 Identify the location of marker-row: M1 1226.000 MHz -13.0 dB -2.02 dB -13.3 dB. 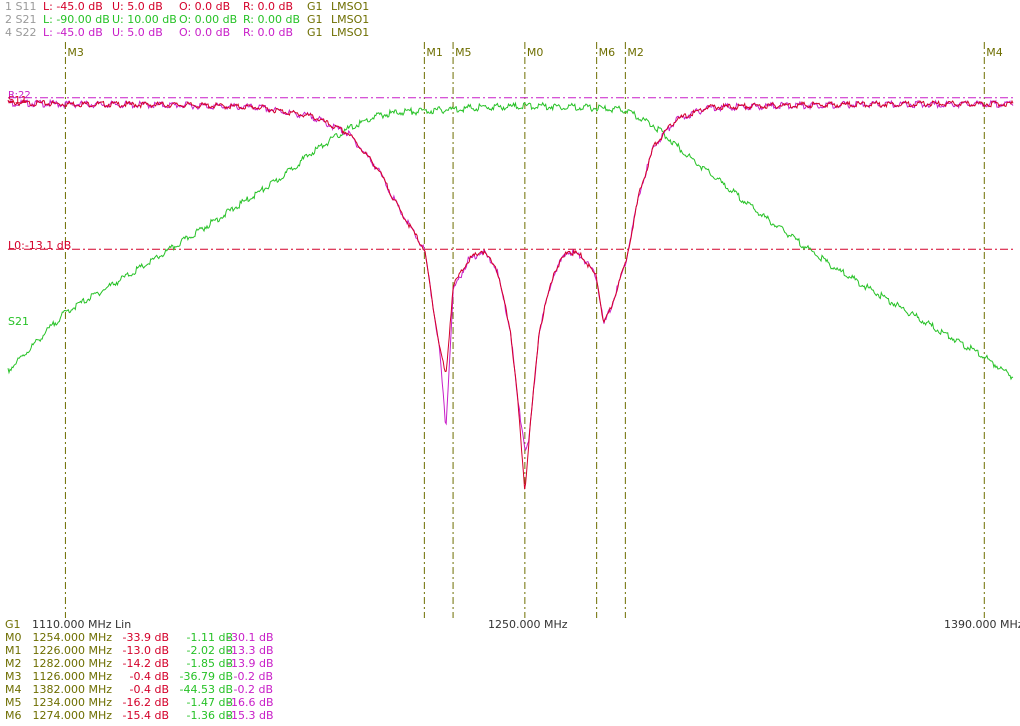
(155, 650).